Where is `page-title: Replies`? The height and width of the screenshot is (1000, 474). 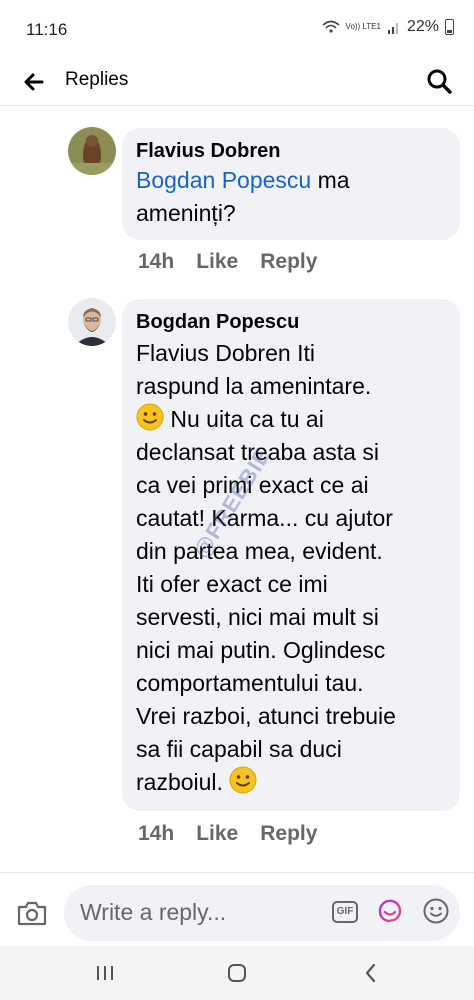 page-title: Replies is located at coordinates (97, 79).